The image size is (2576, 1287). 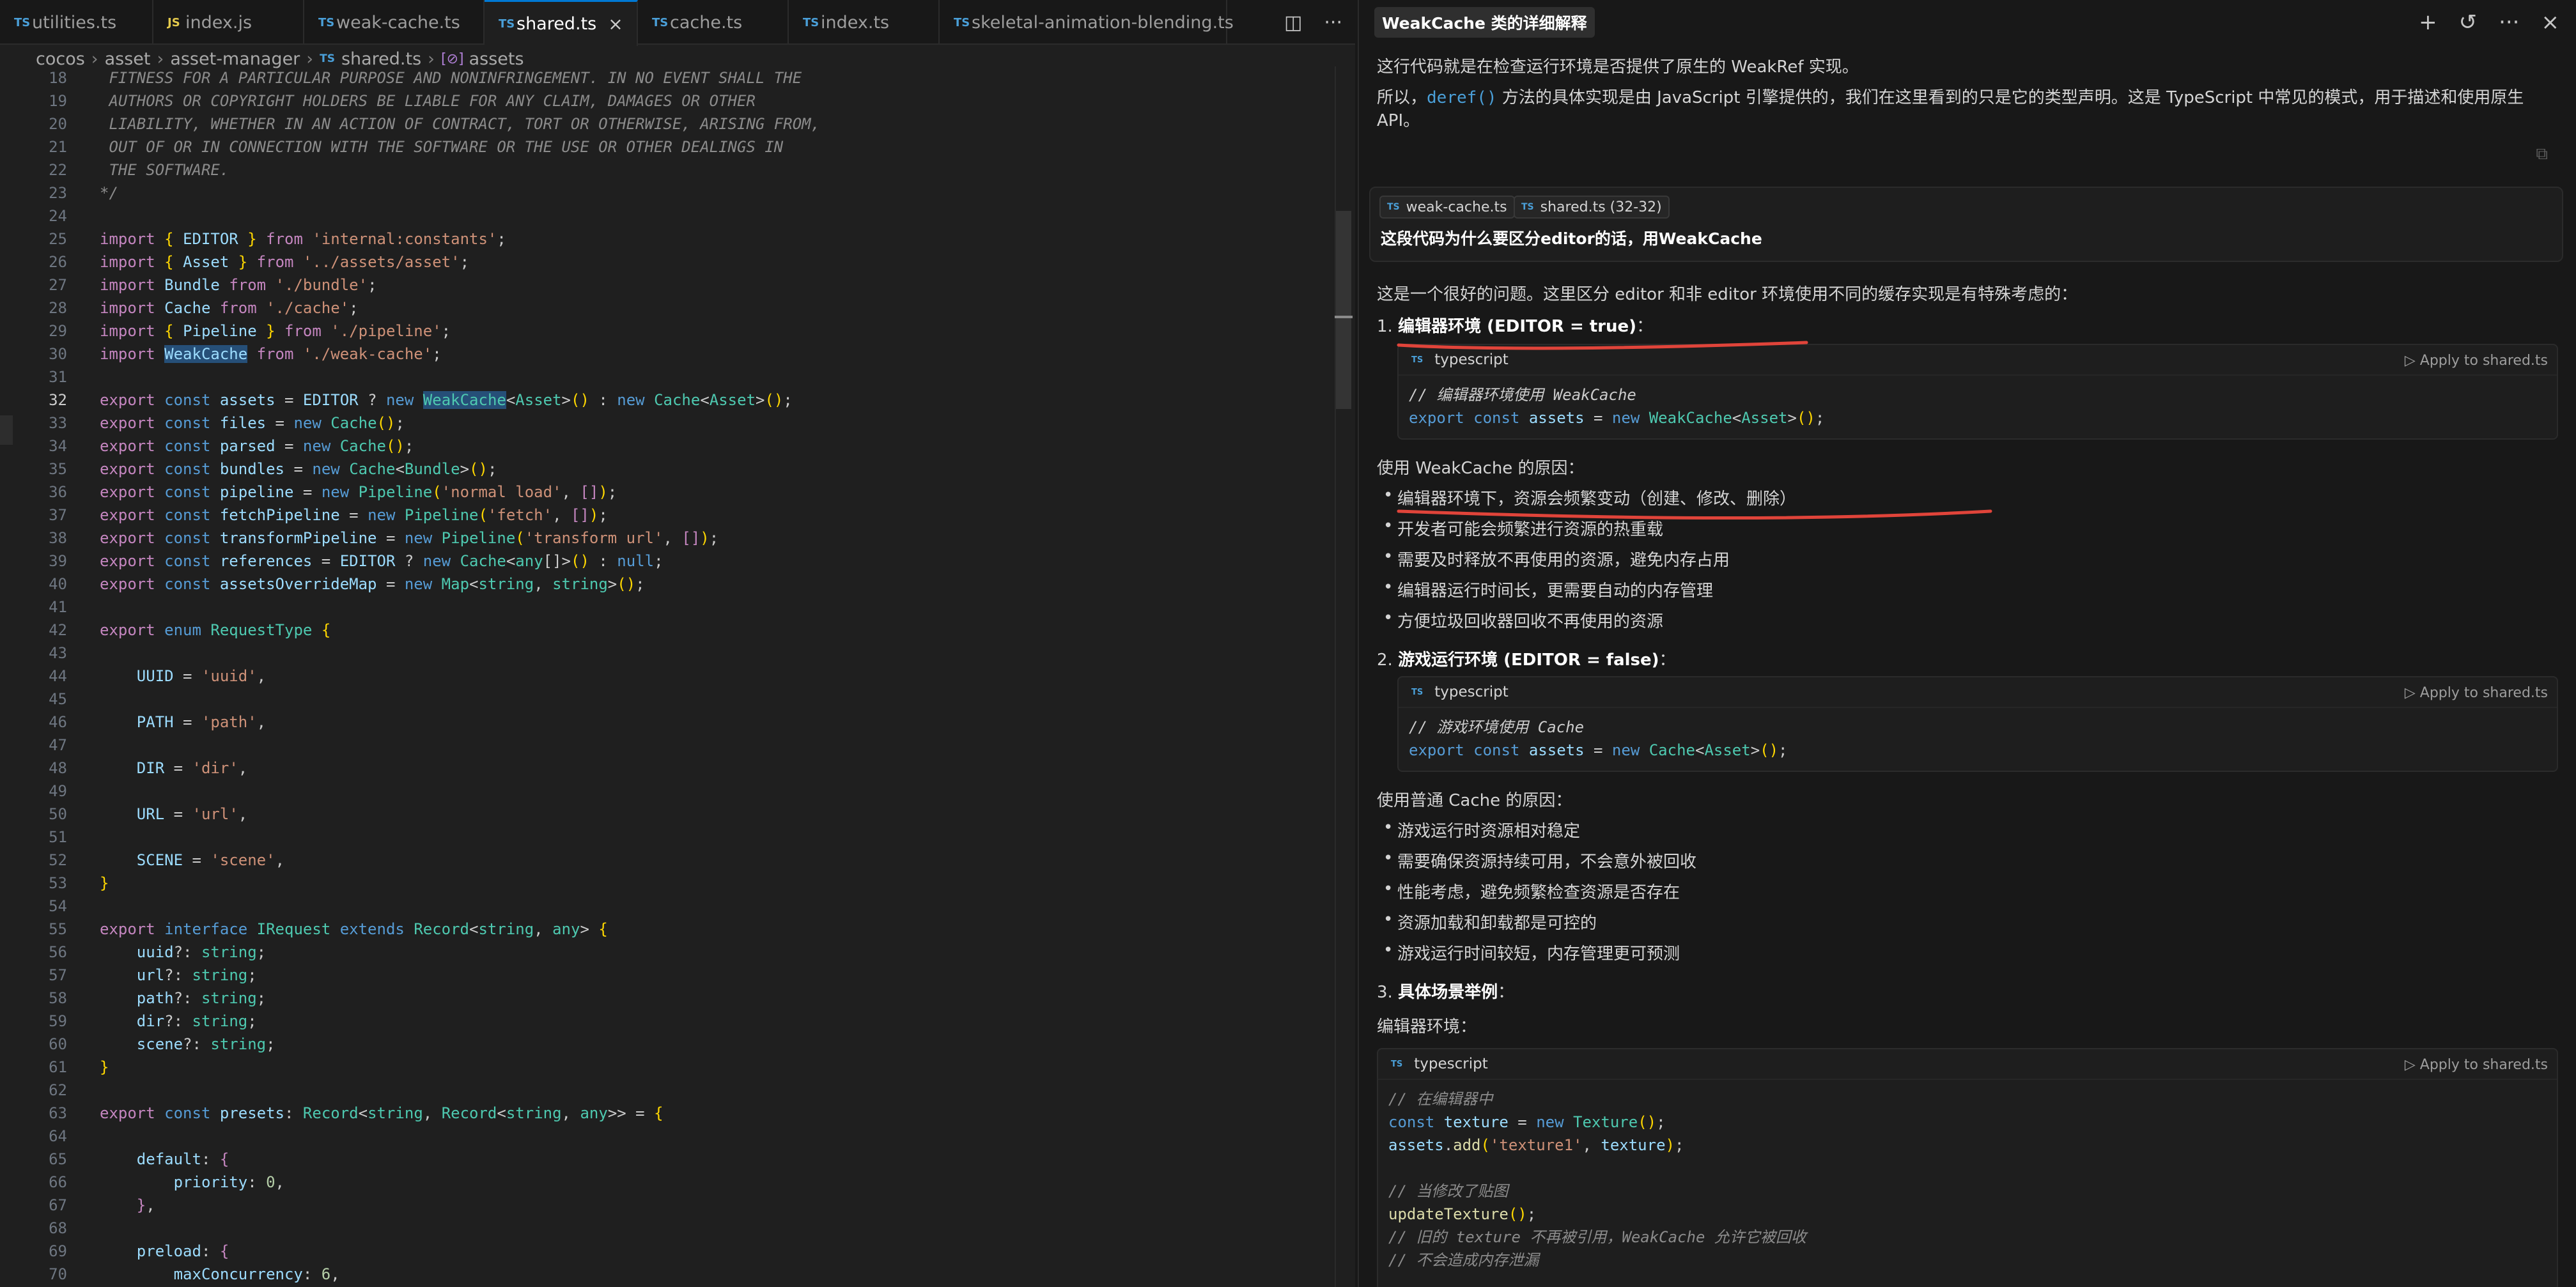 What do you see at coordinates (665, 630) in the screenshot?
I see `code-line: 42 export enum RequestType {` at bounding box center [665, 630].